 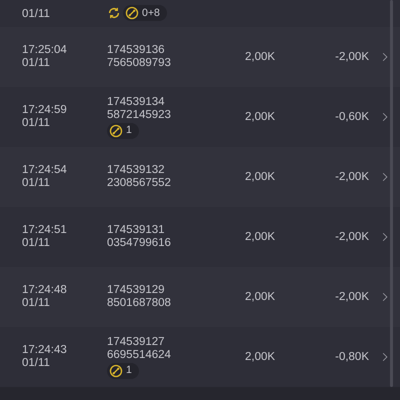 What do you see at coordinates (45, 50) in the screenshot?
I see `time-text: 17:25:04` at bounding box center [45, 50].